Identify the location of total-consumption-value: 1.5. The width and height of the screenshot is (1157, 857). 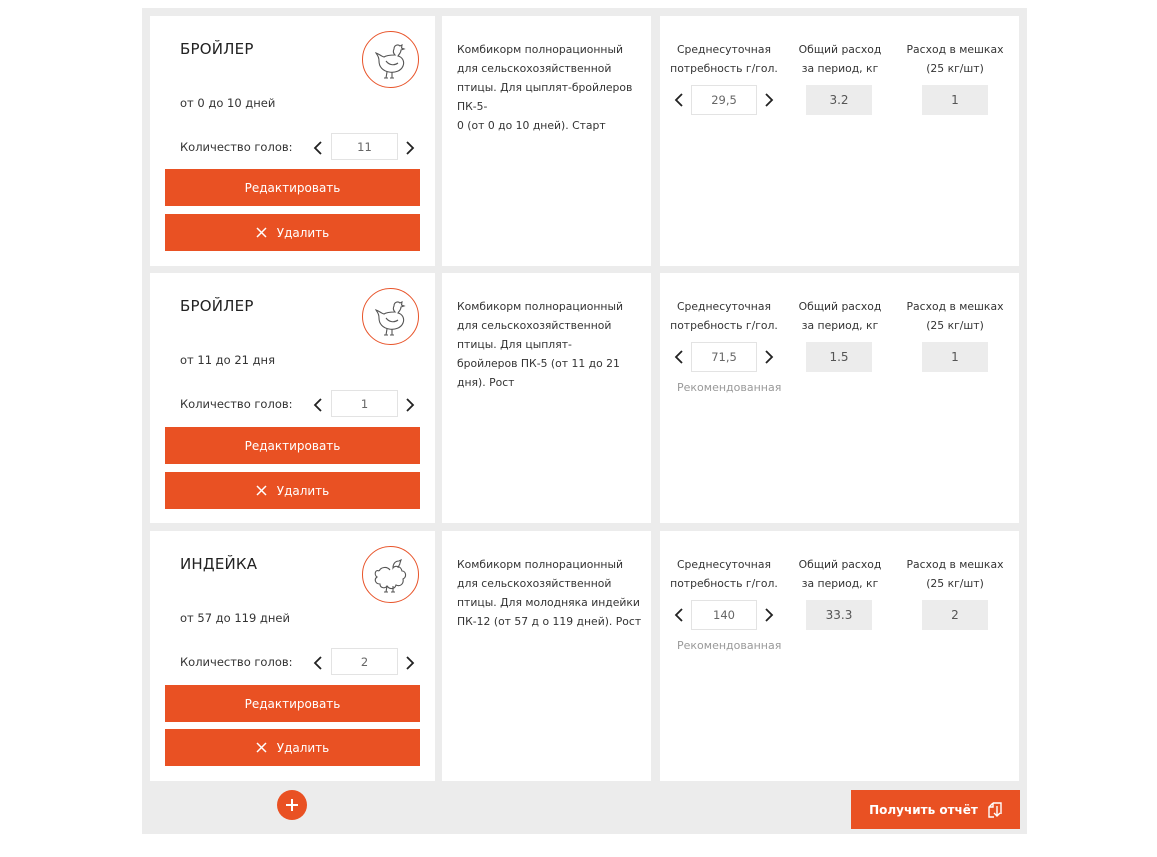
(839, 357).